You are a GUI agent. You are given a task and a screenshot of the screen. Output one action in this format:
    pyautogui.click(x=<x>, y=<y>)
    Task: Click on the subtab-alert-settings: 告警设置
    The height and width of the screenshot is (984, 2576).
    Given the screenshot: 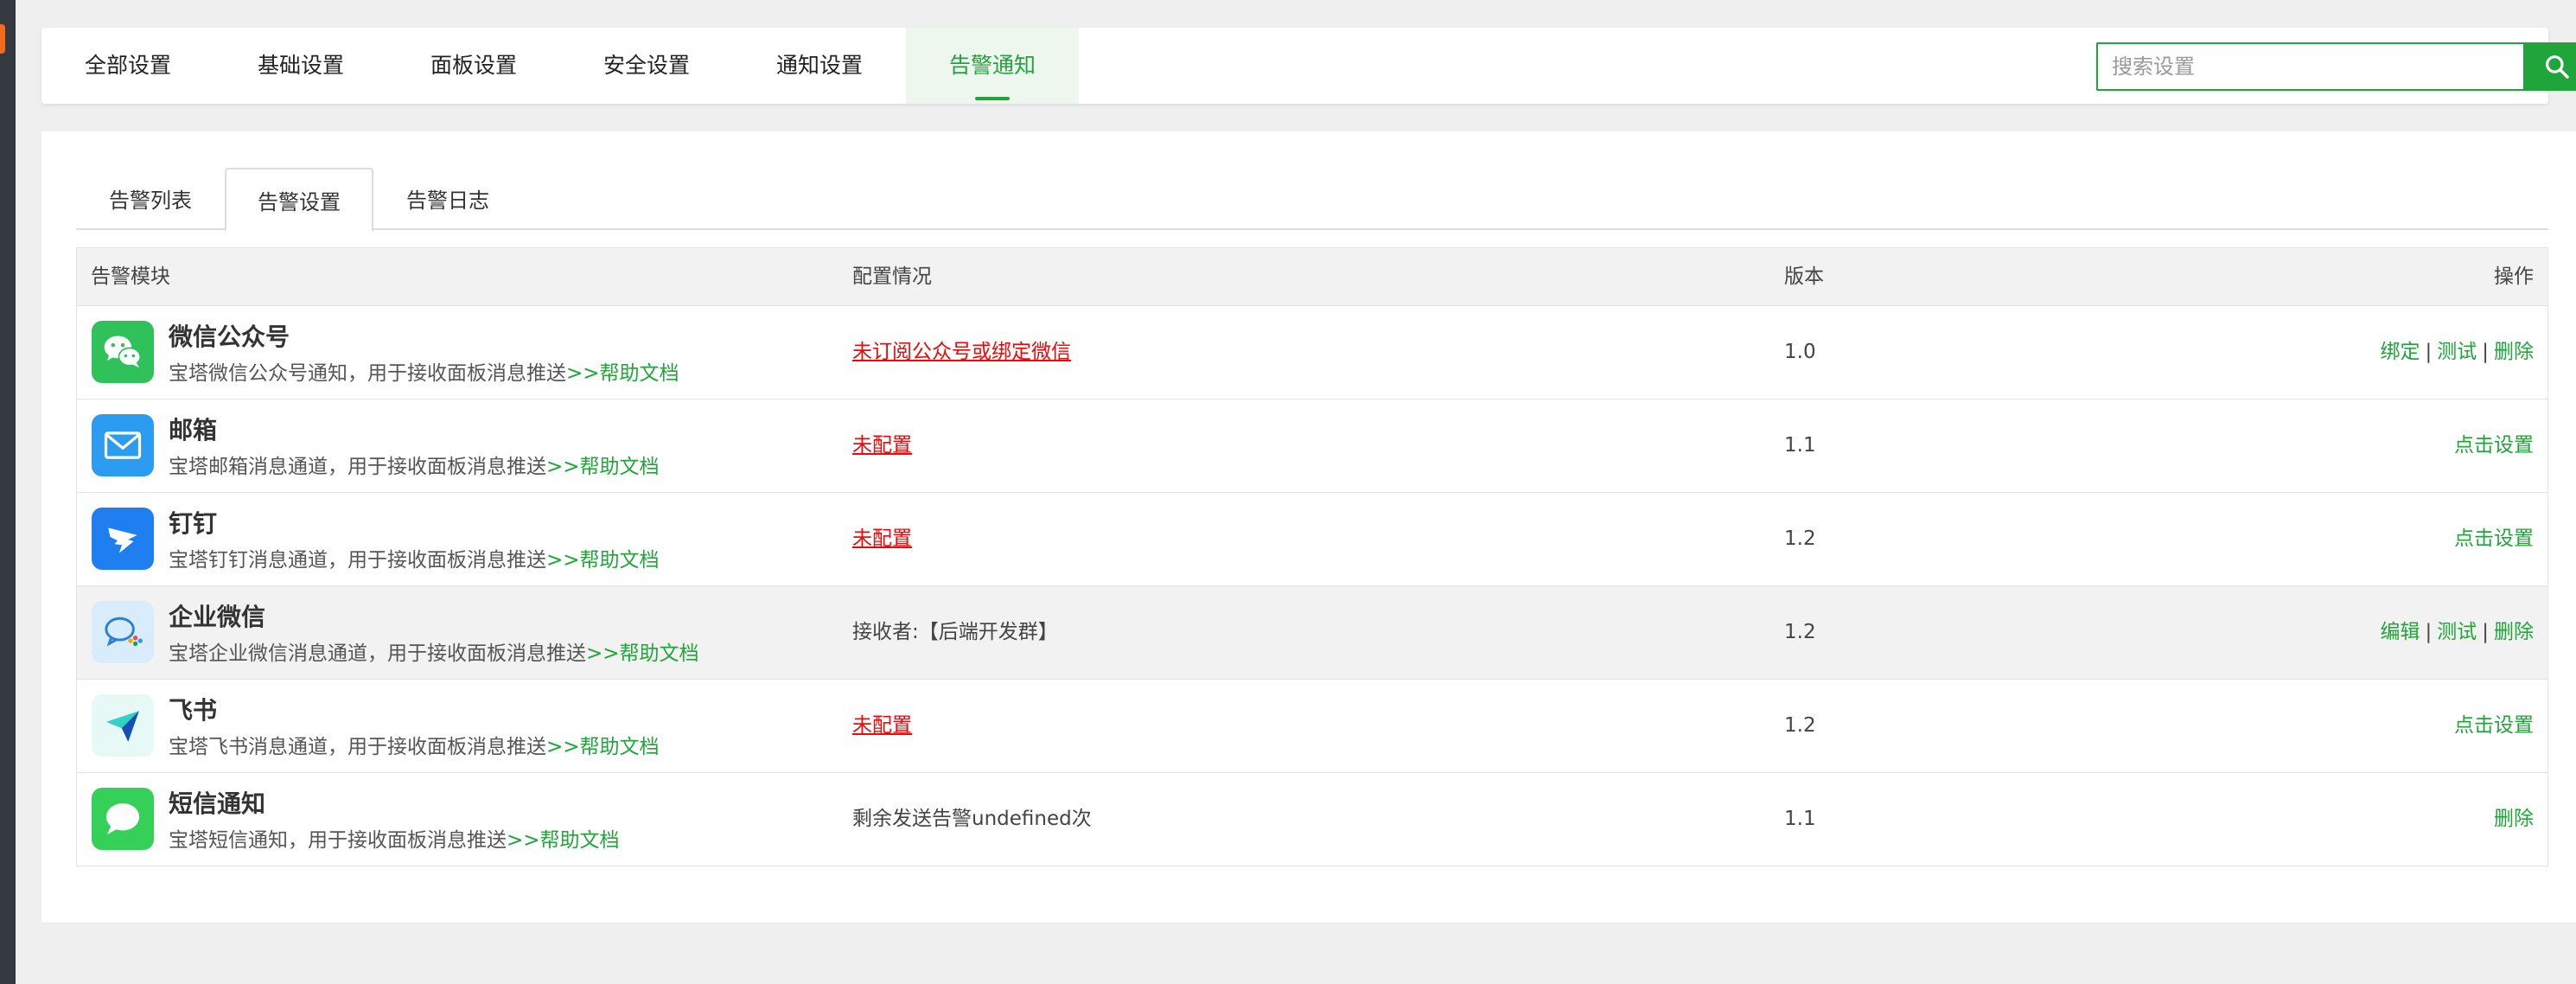 What is the action you would take?
    pyautogui.click(x=299, y=200)
    